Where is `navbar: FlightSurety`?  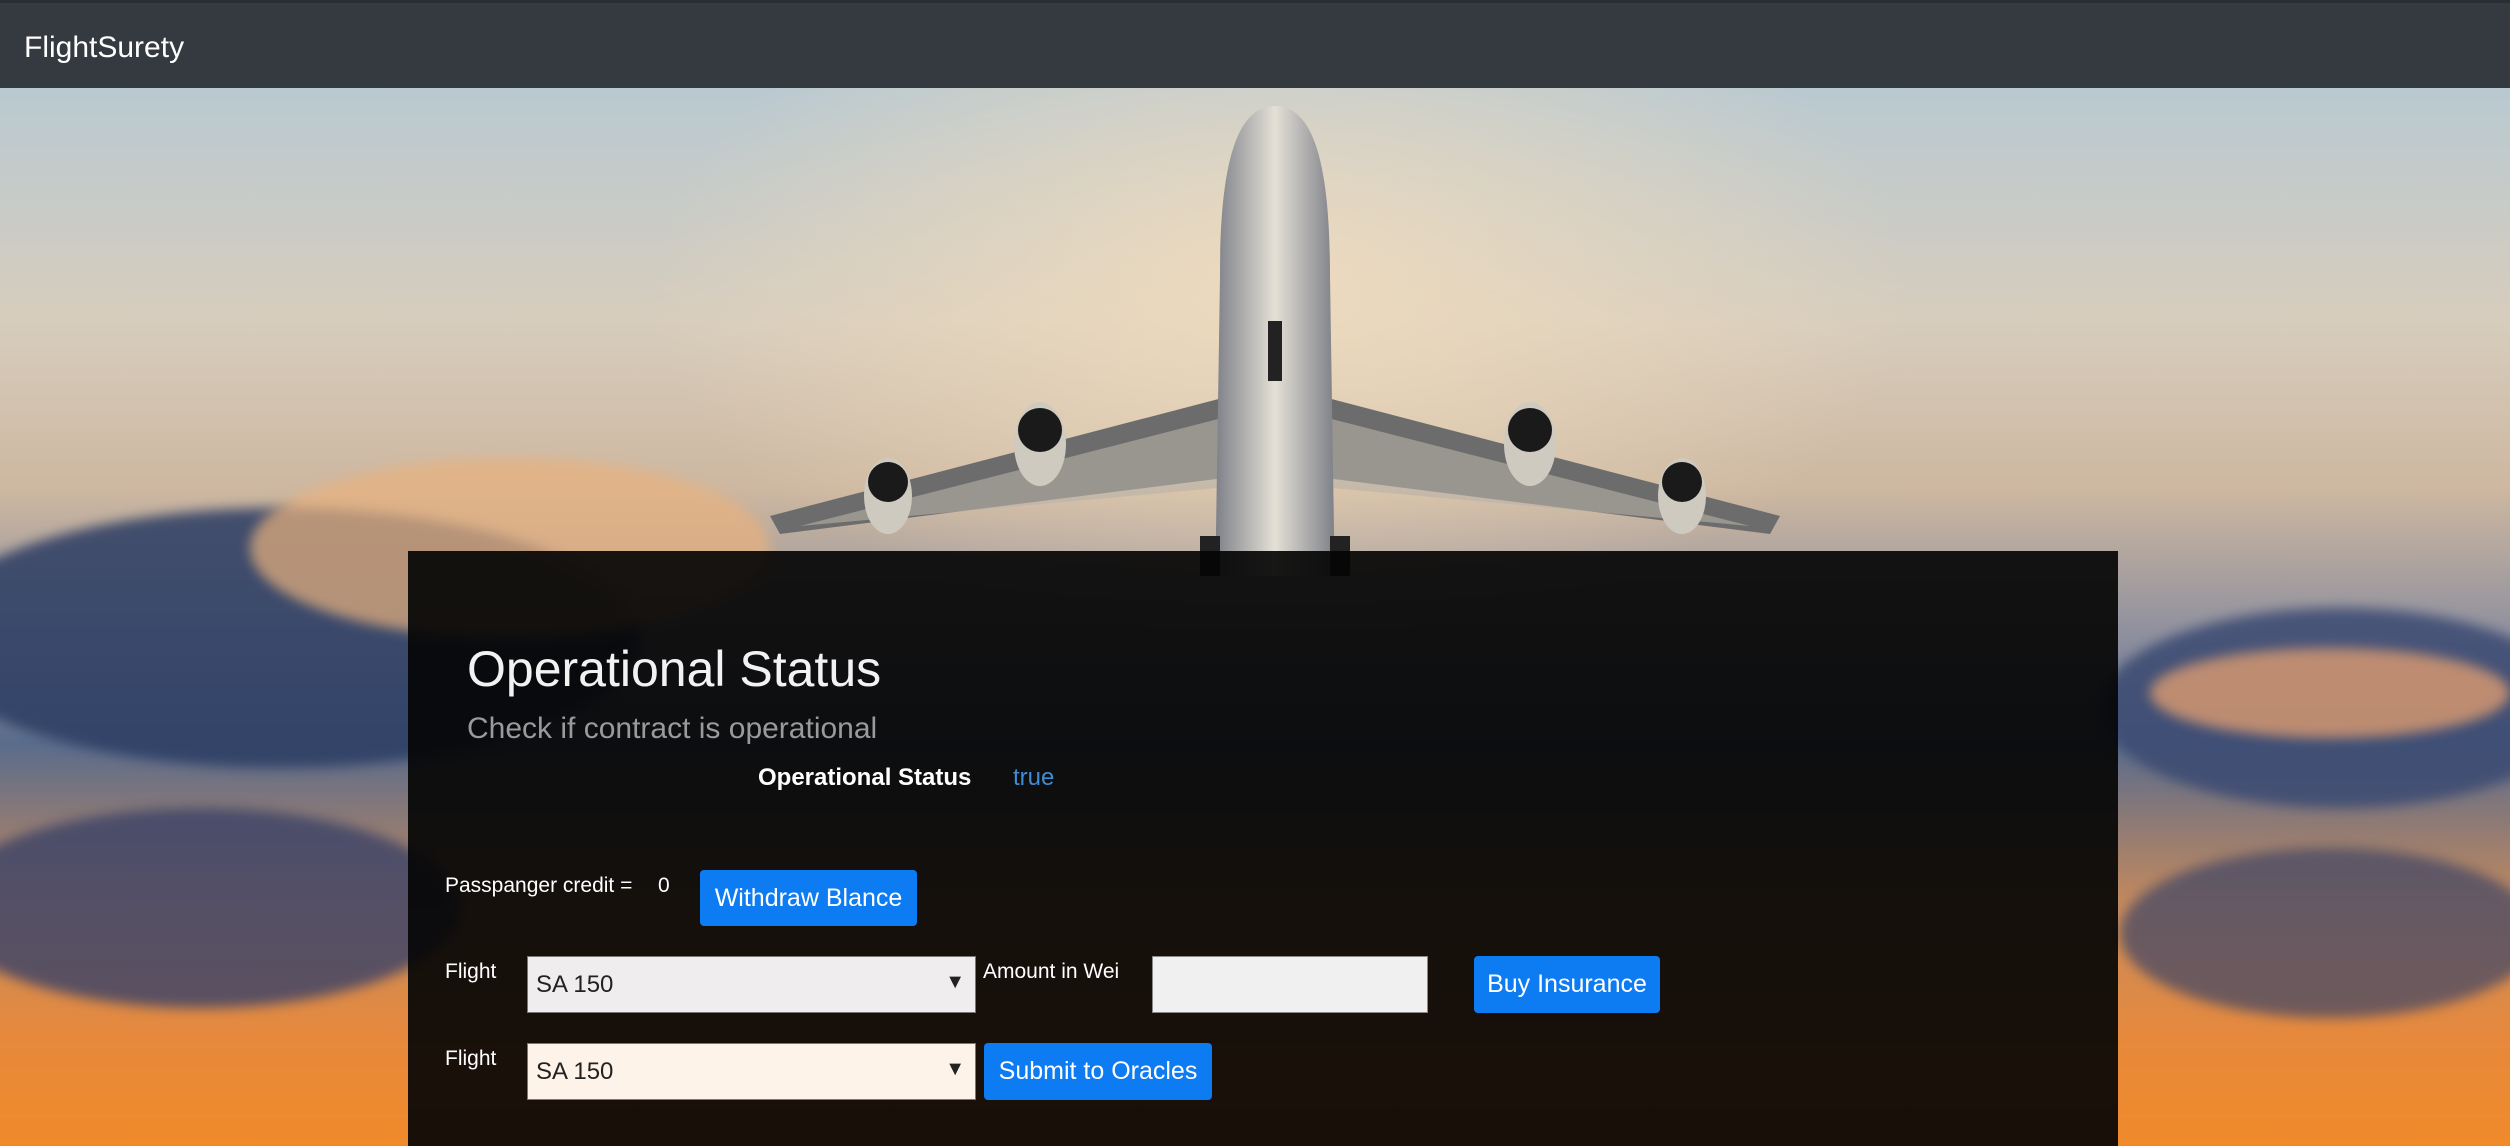 navbar: FlightSurety is located at coordinates (1255, 44).